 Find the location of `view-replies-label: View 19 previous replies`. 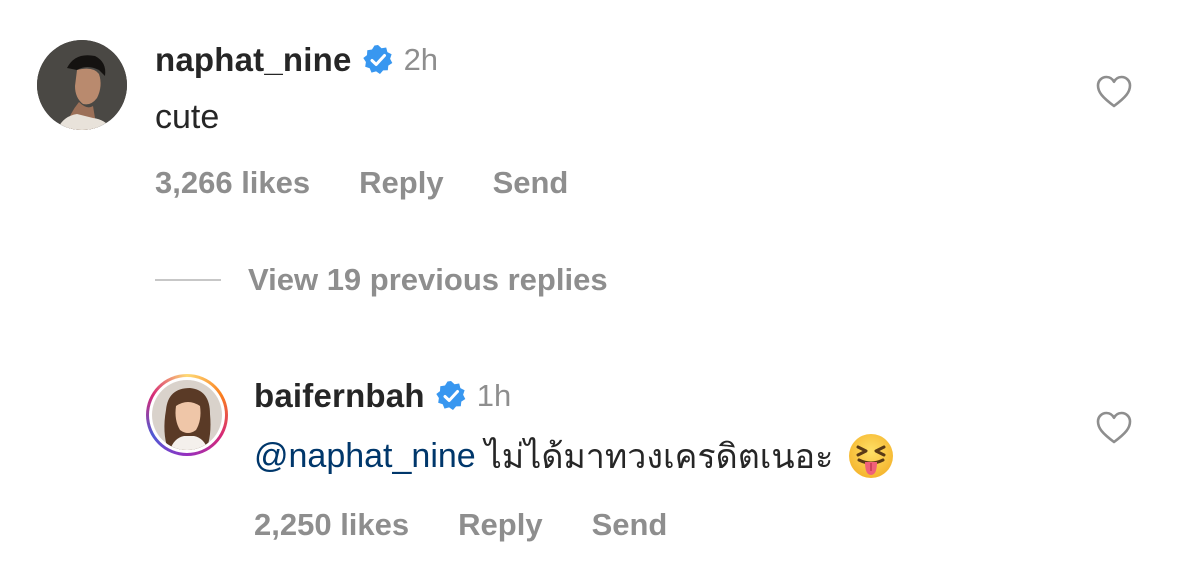

view-replies-label: View 19 previous replies is located at coordinates (428, 280).